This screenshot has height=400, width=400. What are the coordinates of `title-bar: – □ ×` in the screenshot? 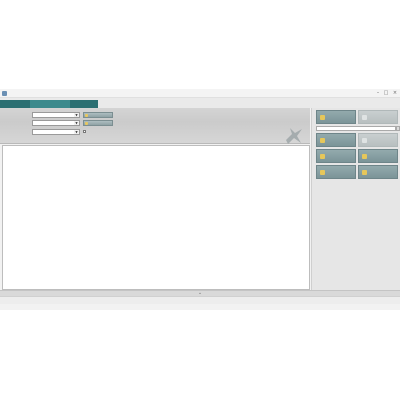 It's located at (200, 93).